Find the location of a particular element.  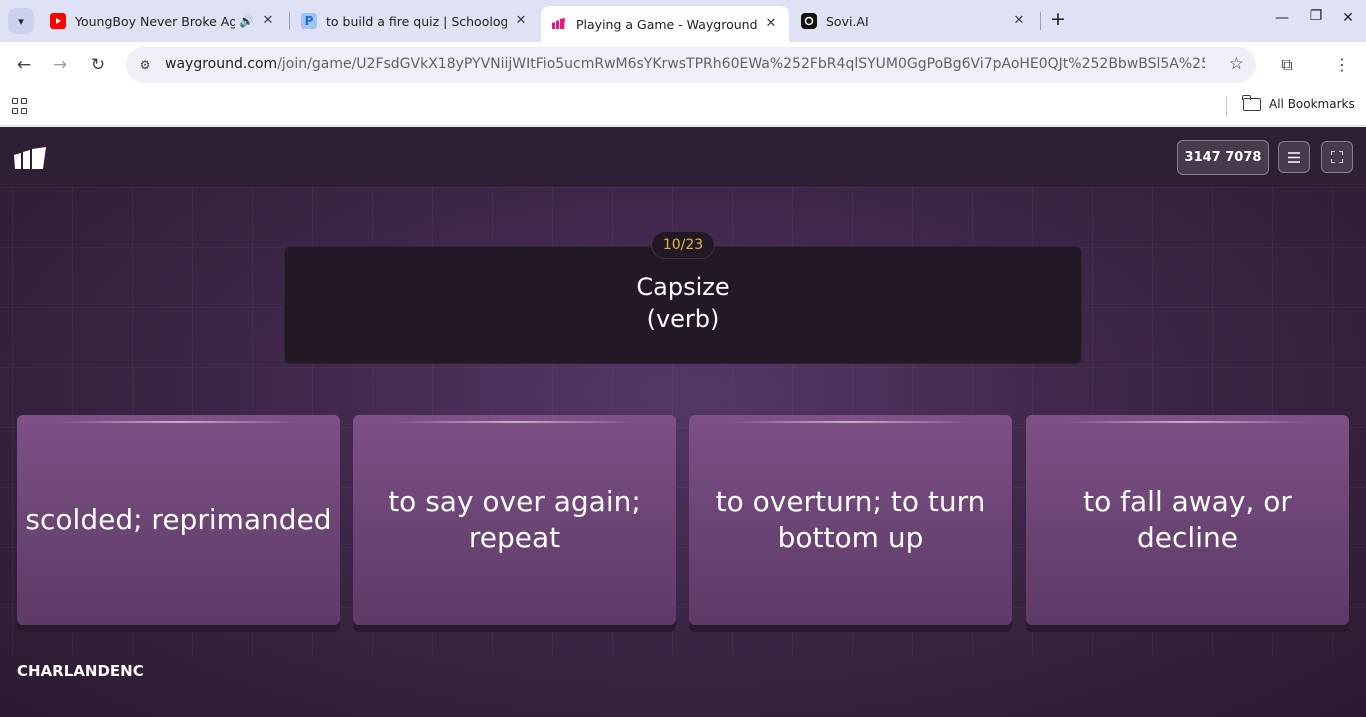

question-term: Capsize is located at coordinates (683, 287).